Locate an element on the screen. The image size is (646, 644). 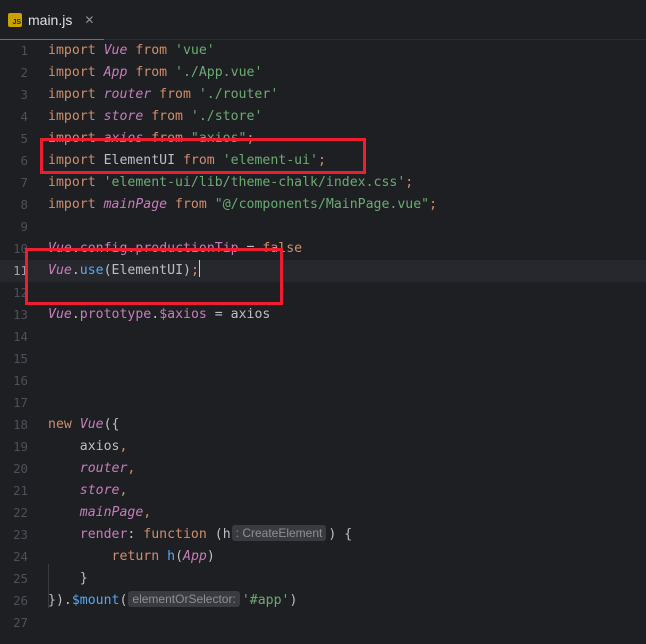
code-token: "axios" is located at coordinates (218, 138).